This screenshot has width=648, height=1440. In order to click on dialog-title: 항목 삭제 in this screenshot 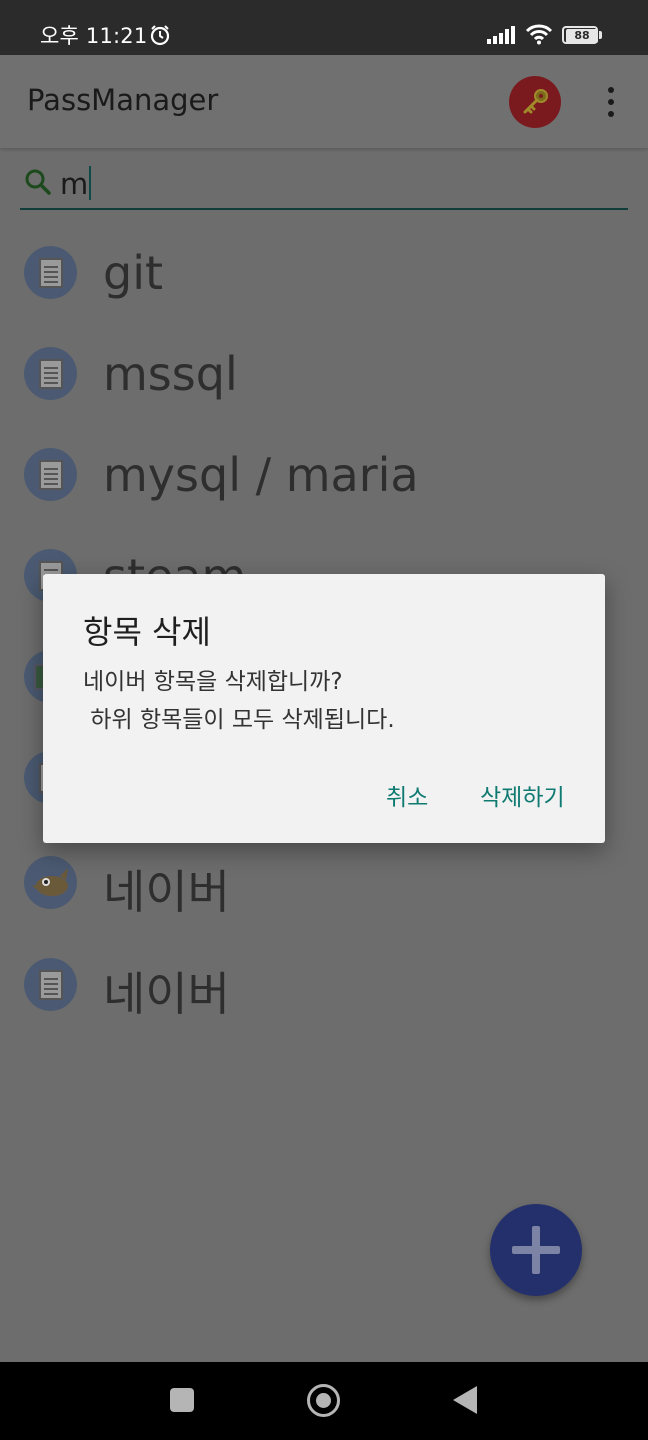, I will do `click(147, 632)`.